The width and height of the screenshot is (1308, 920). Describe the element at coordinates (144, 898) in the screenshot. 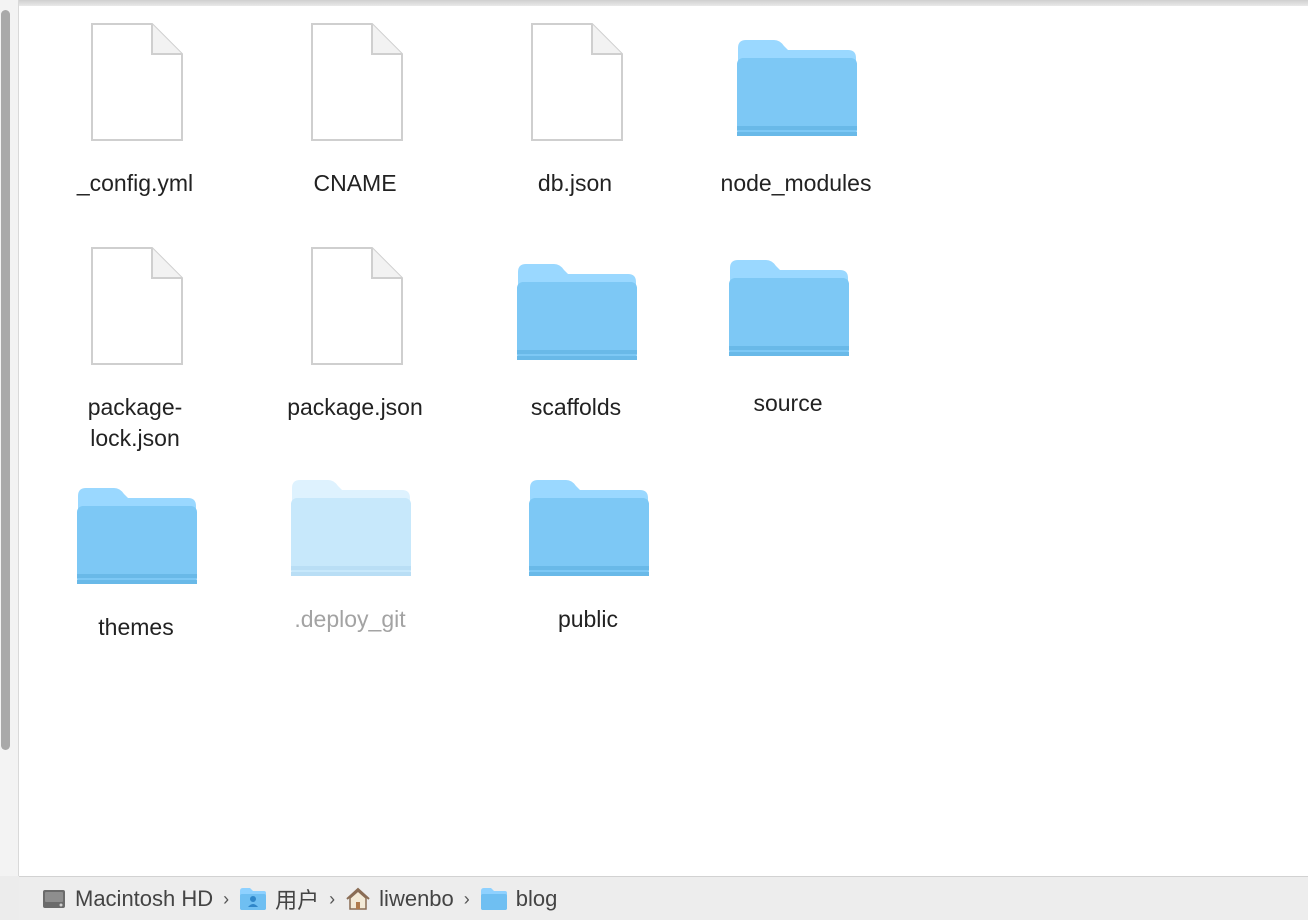

I see `path-crumb-label: Macintosh HD` at that location.